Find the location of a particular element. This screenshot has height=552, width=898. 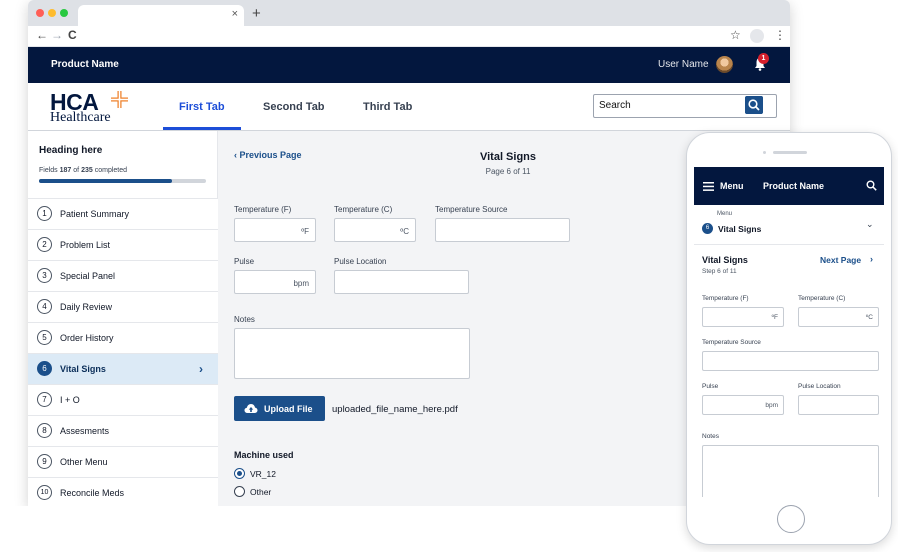

sidebar-item-reconcile-meds: 10 Reconcile Meds is located at coordinates (123, 491).